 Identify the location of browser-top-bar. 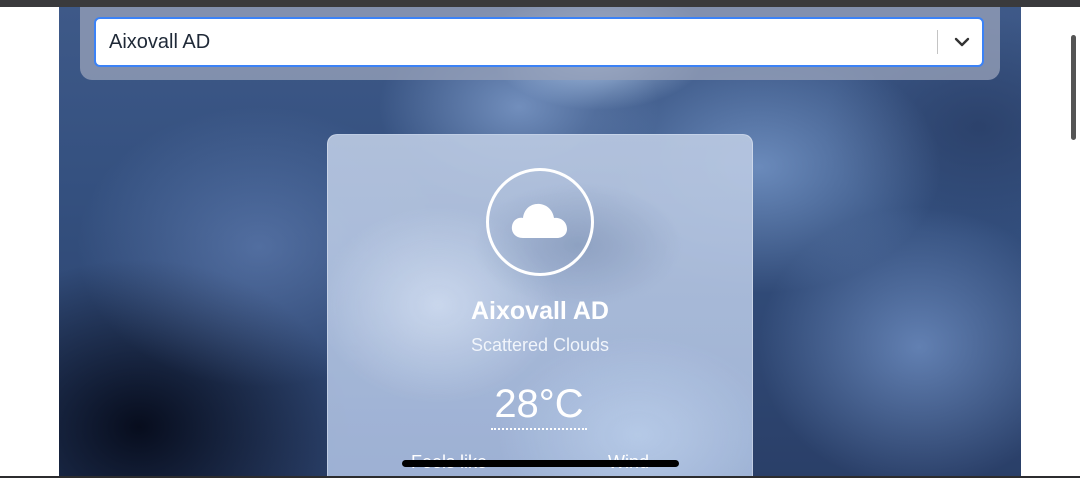
(540, 3).